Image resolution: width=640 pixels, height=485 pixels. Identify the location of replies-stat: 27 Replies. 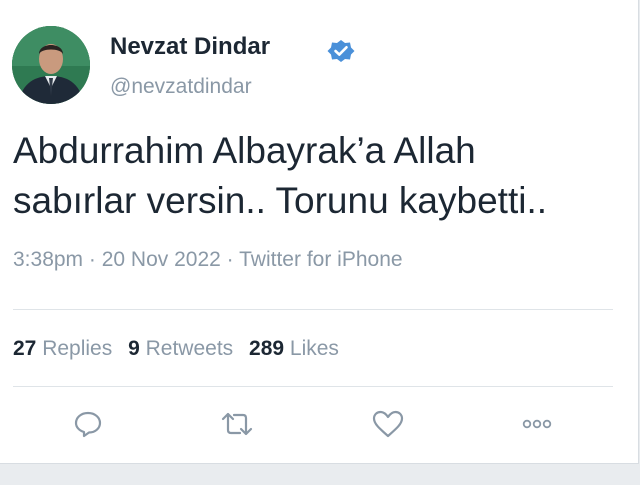
(62, 348).